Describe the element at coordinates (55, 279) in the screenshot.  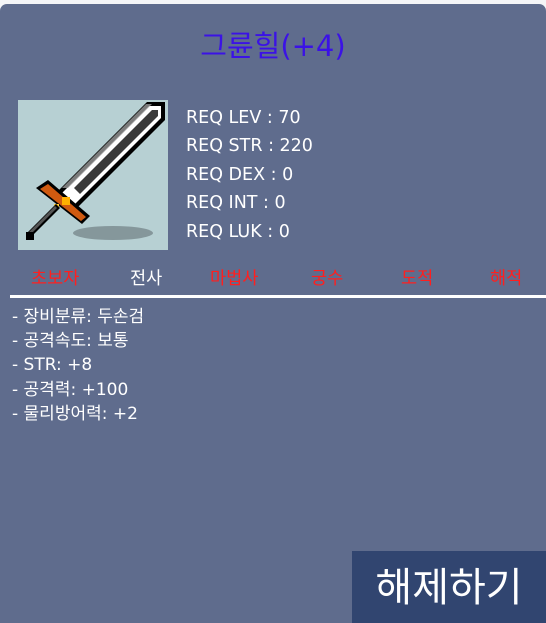
I see `job-beginner: 초보자` at that location.